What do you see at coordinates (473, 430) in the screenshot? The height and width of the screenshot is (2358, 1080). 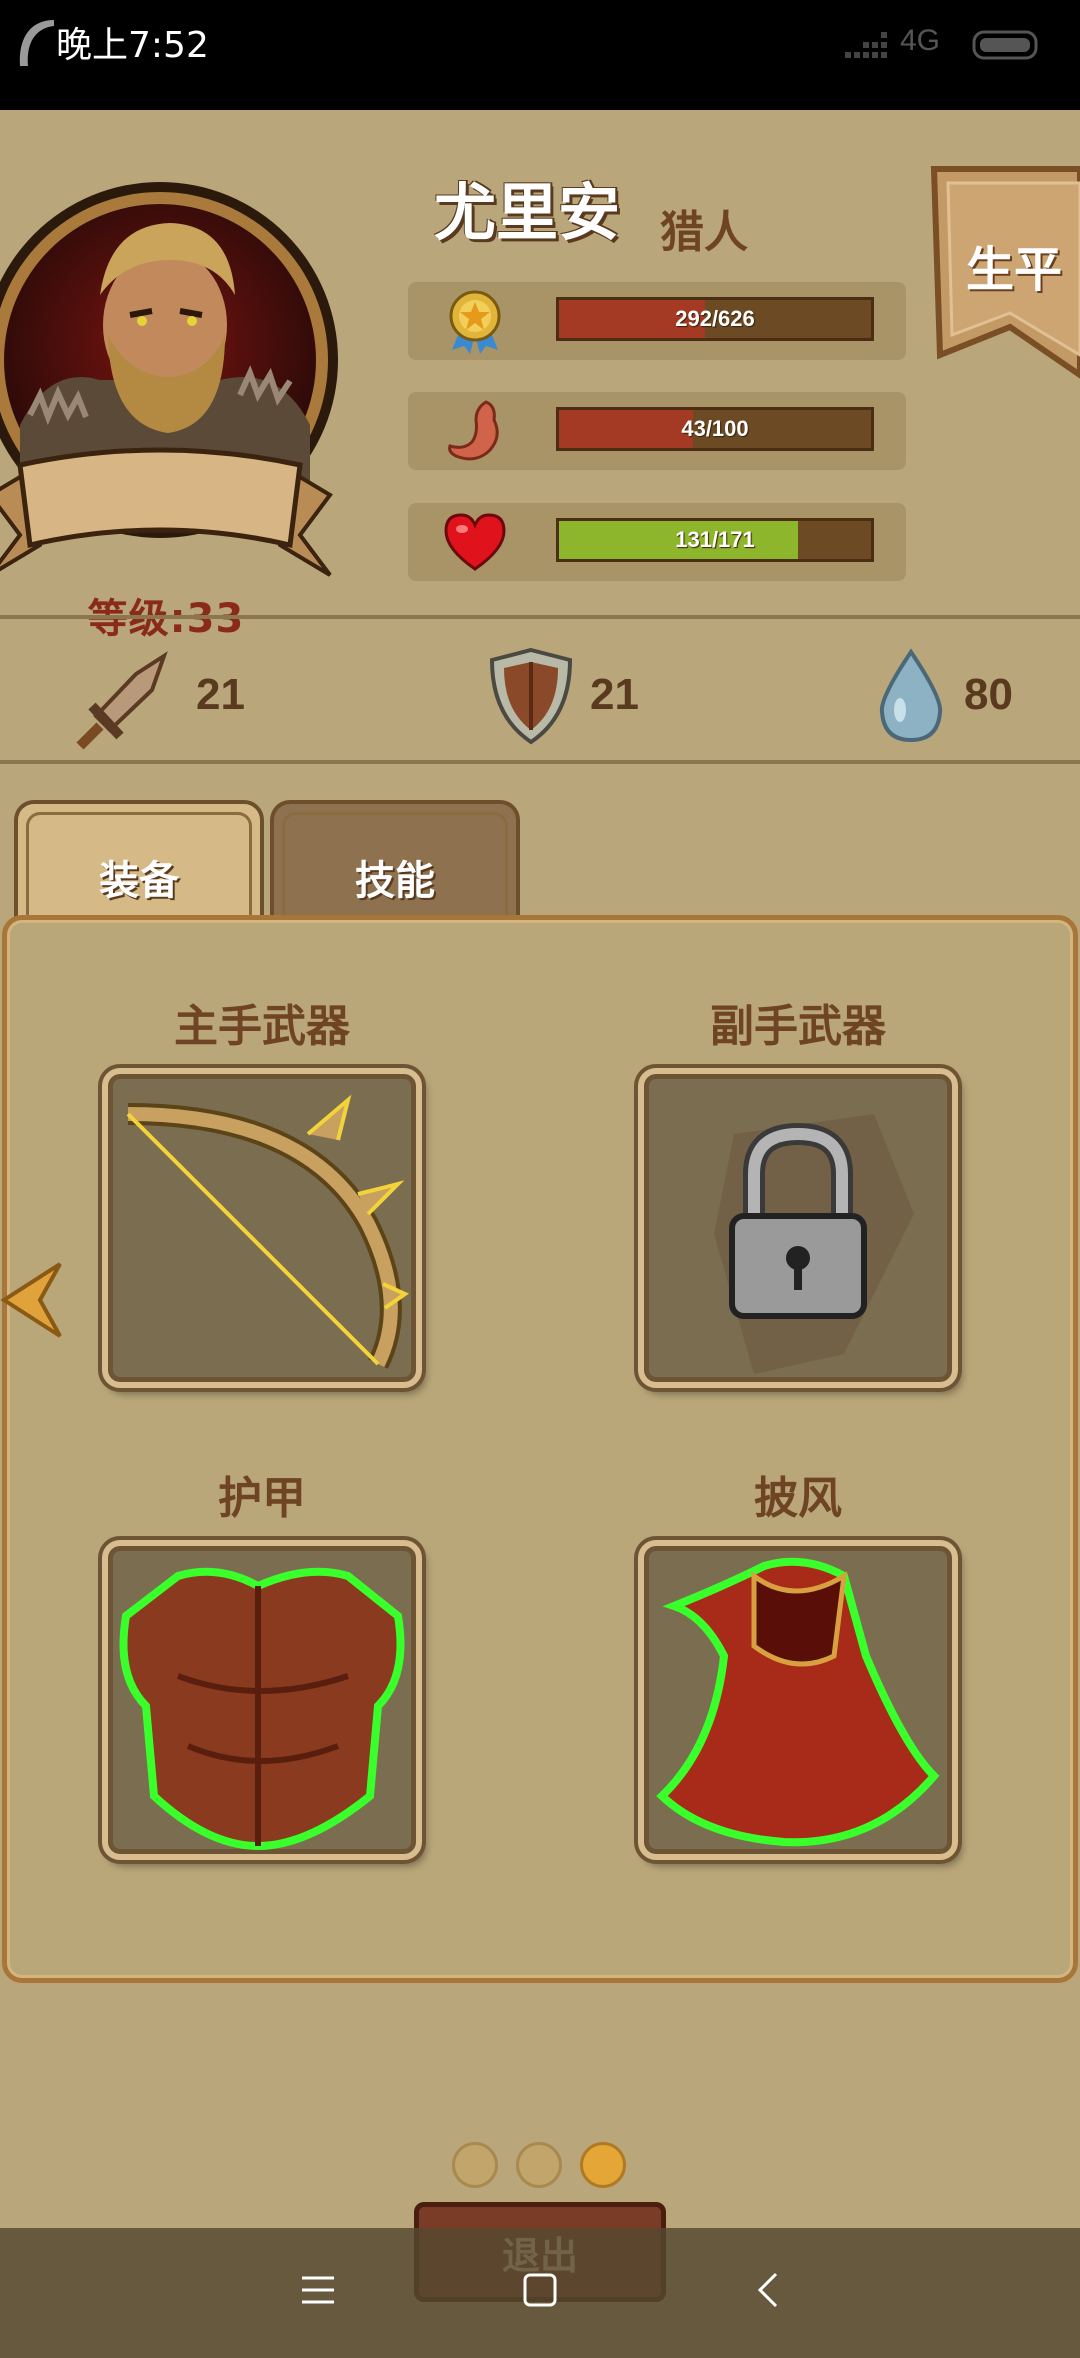 I see `stomach-icon` at bounding box center [473, 430].